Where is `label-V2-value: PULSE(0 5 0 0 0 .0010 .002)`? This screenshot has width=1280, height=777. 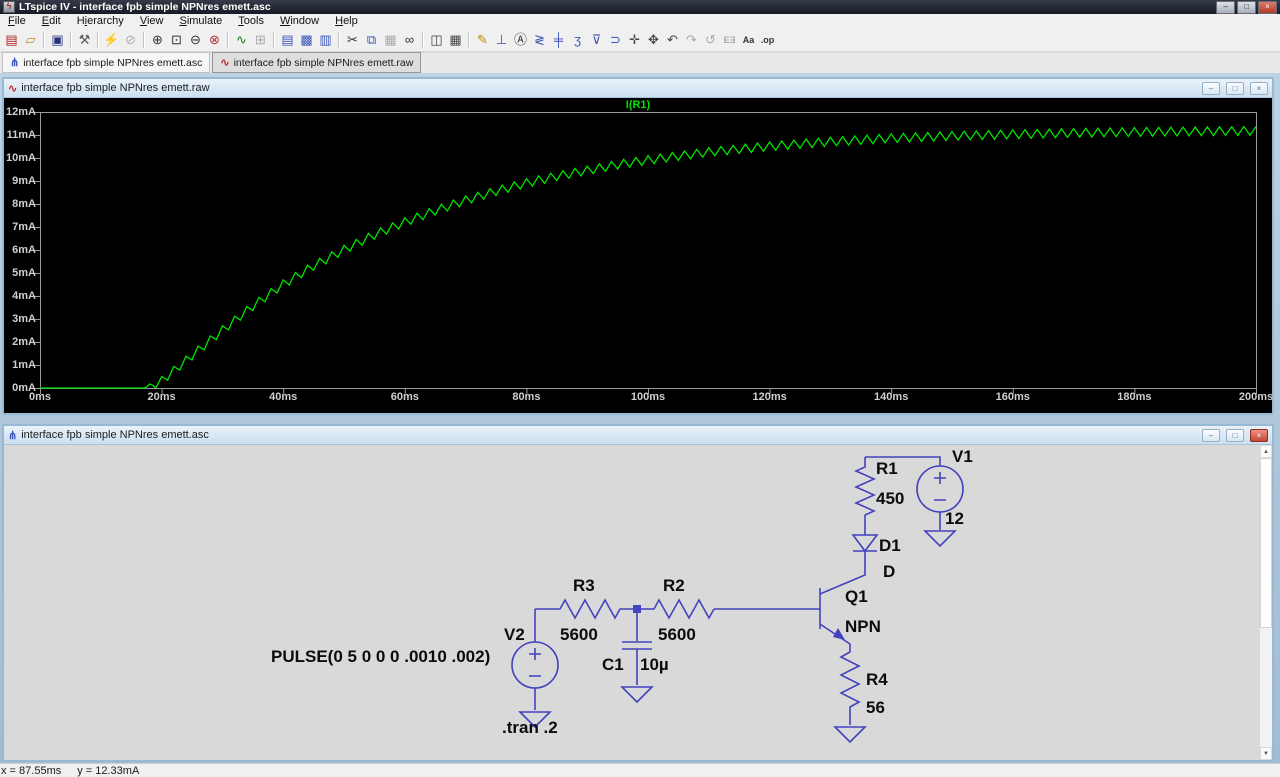 label-V2-value: PULSE(0 5 0 0 0 .0010 .002) is located at coordinates (380, 657).